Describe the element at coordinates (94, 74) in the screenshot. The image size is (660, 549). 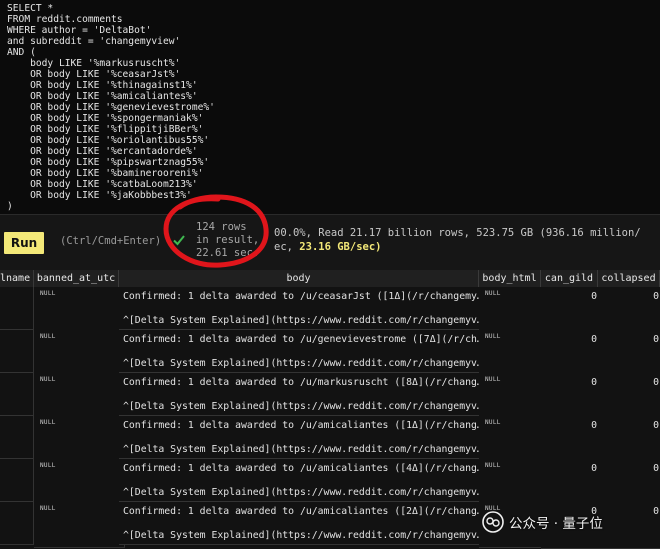
I see `sql-line: OR body LIKE '%ceasarJst%'` at that location.